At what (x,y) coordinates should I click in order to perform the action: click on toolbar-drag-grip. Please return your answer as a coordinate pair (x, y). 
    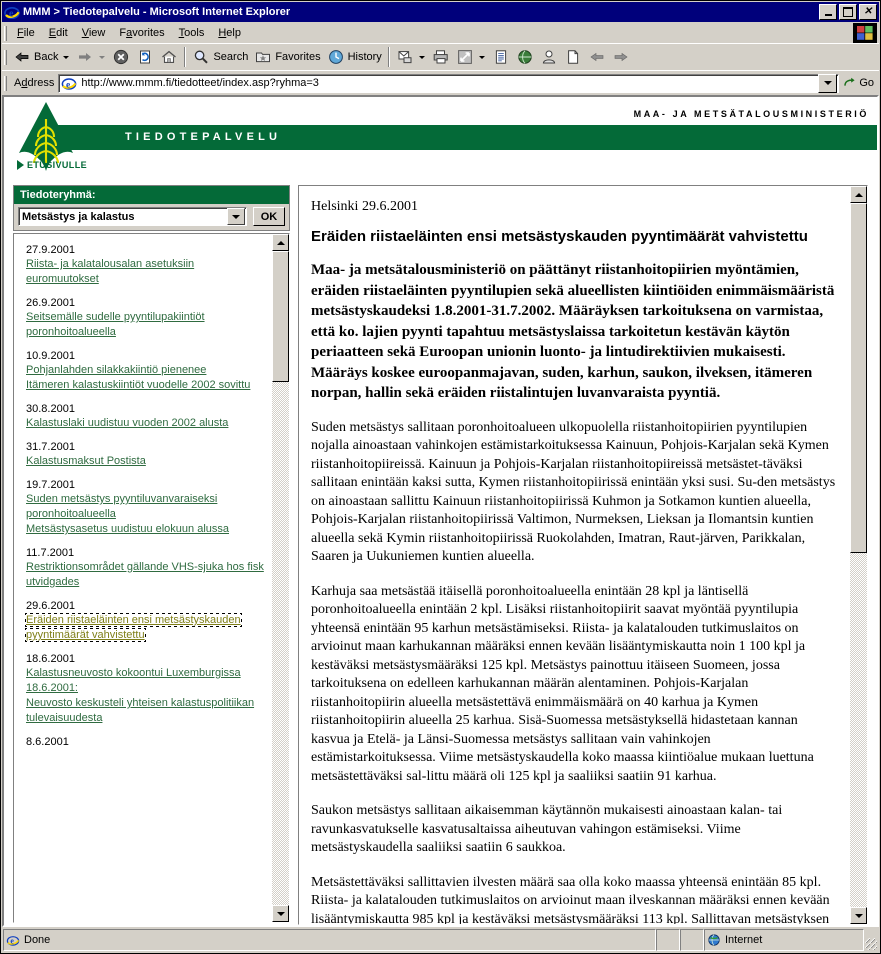
    Looking at the image, I should click on (5, 57).